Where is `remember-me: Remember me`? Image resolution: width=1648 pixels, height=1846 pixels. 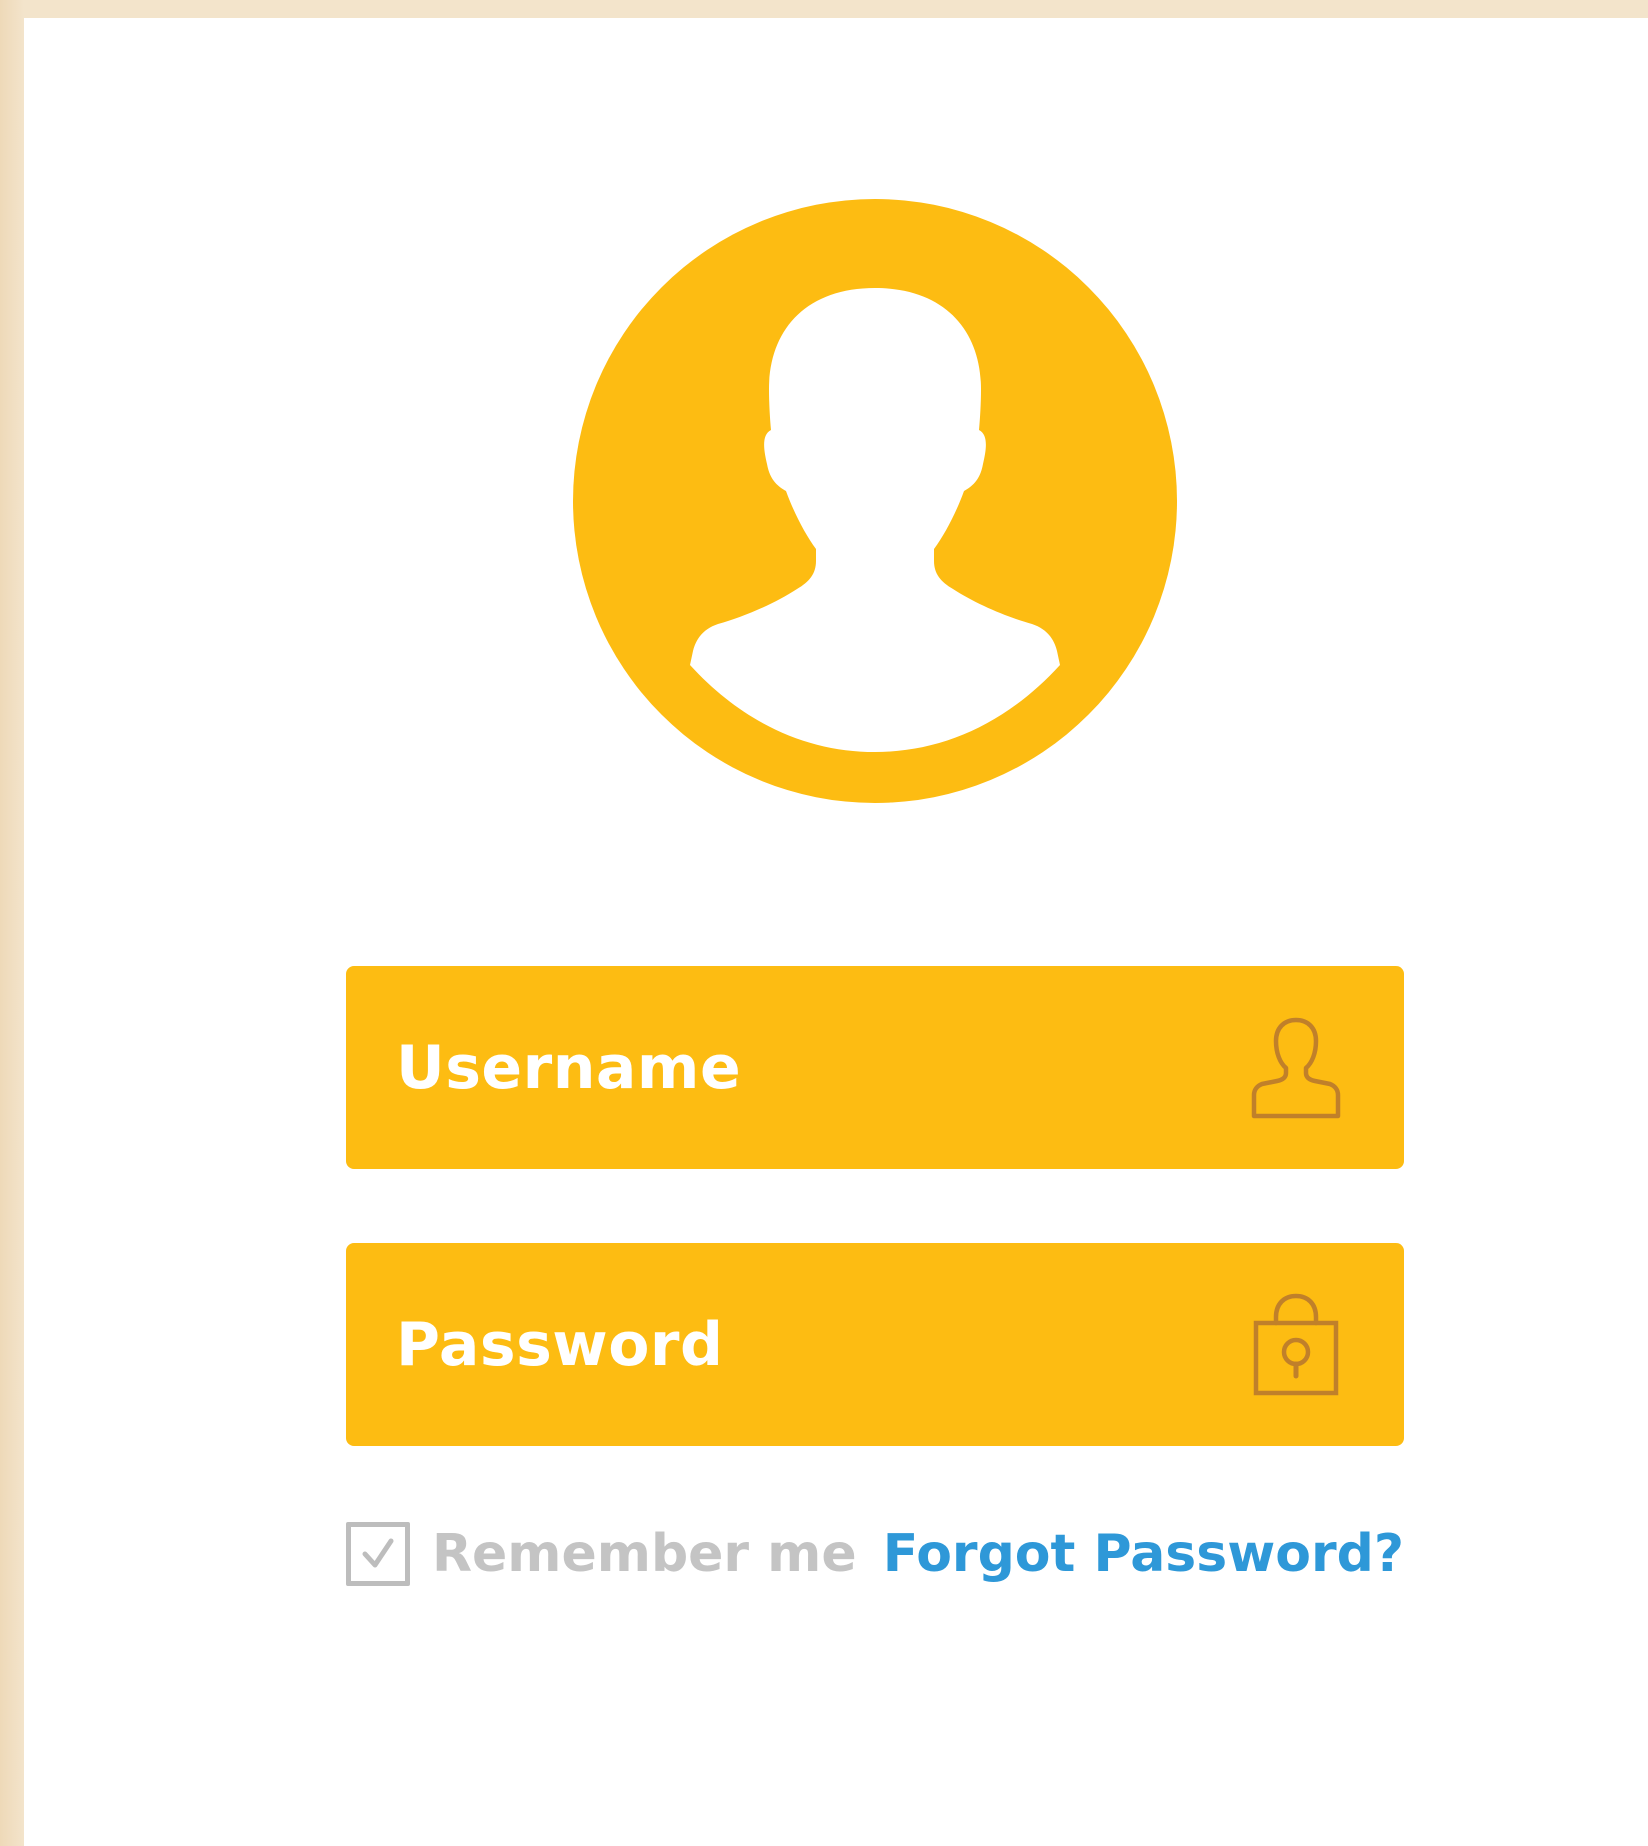 remember-me: Remember me is located at coordinates (601, 1554).